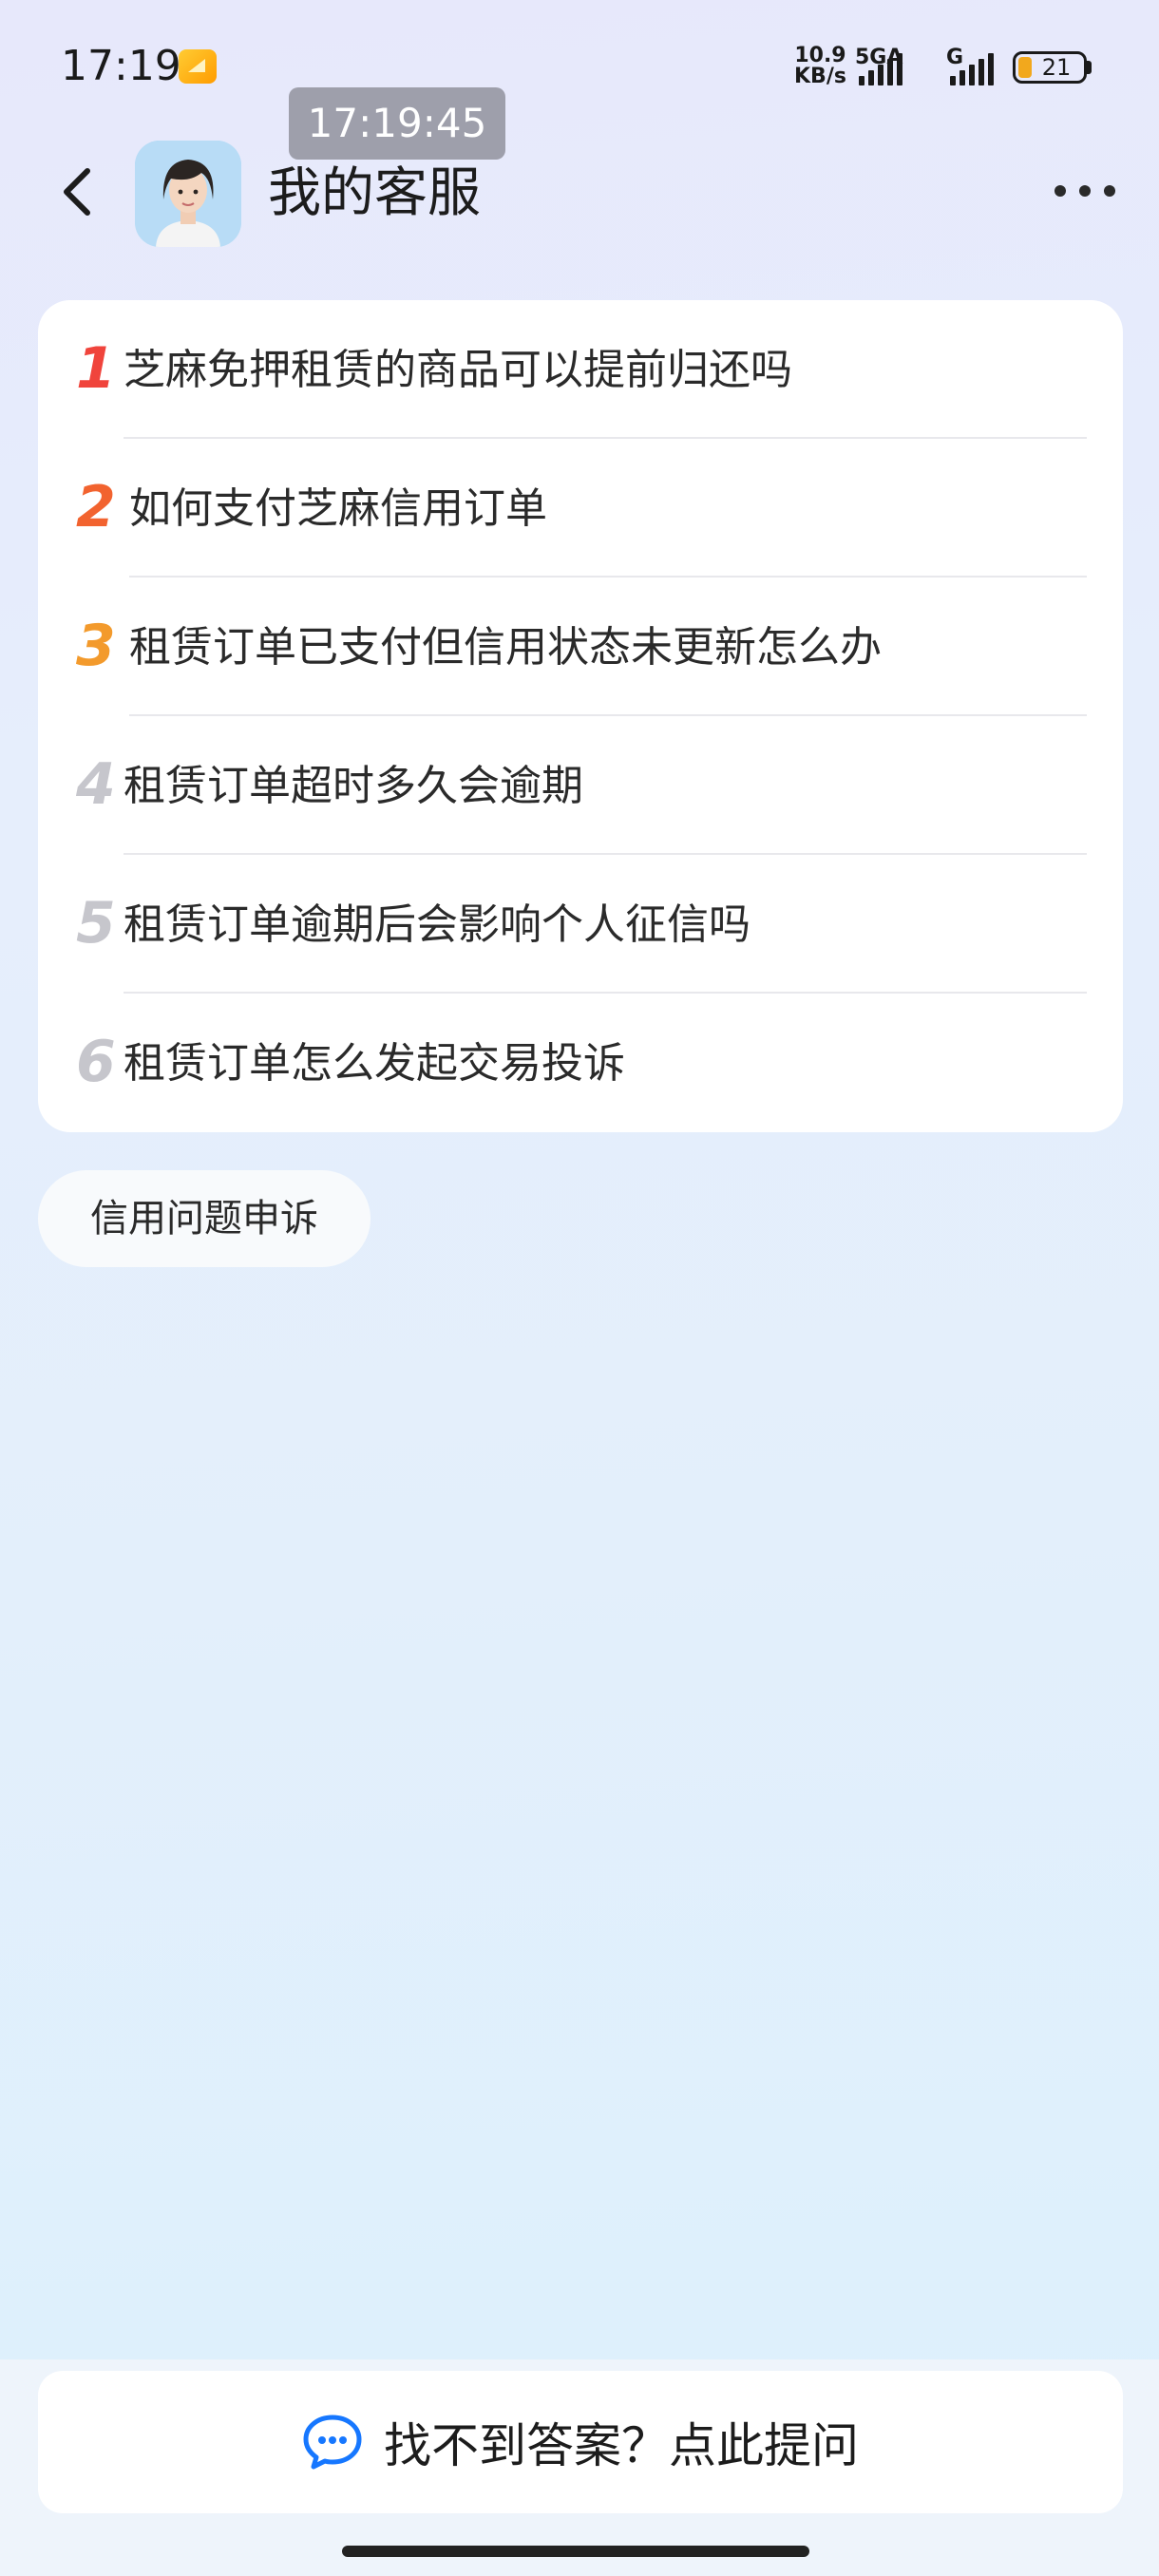  I want to click on faq-item: 6 租赁订单怎么发起交易投诉, so click(580, 1063).